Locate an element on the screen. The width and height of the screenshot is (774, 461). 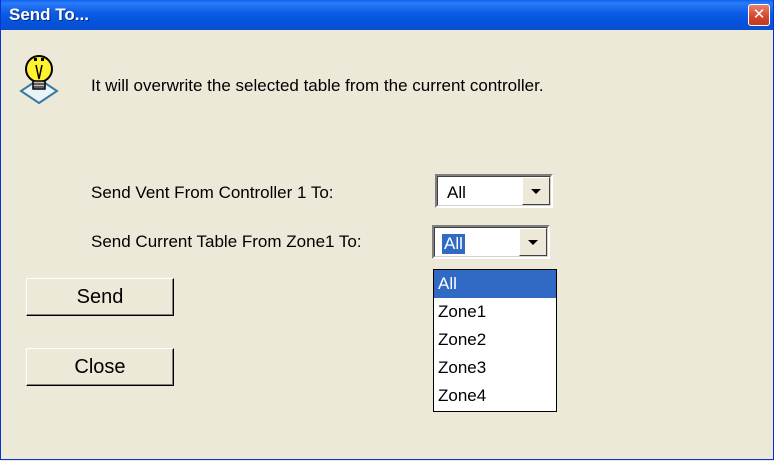
table-destination-combobox: All is located at coordinates (491, 242).